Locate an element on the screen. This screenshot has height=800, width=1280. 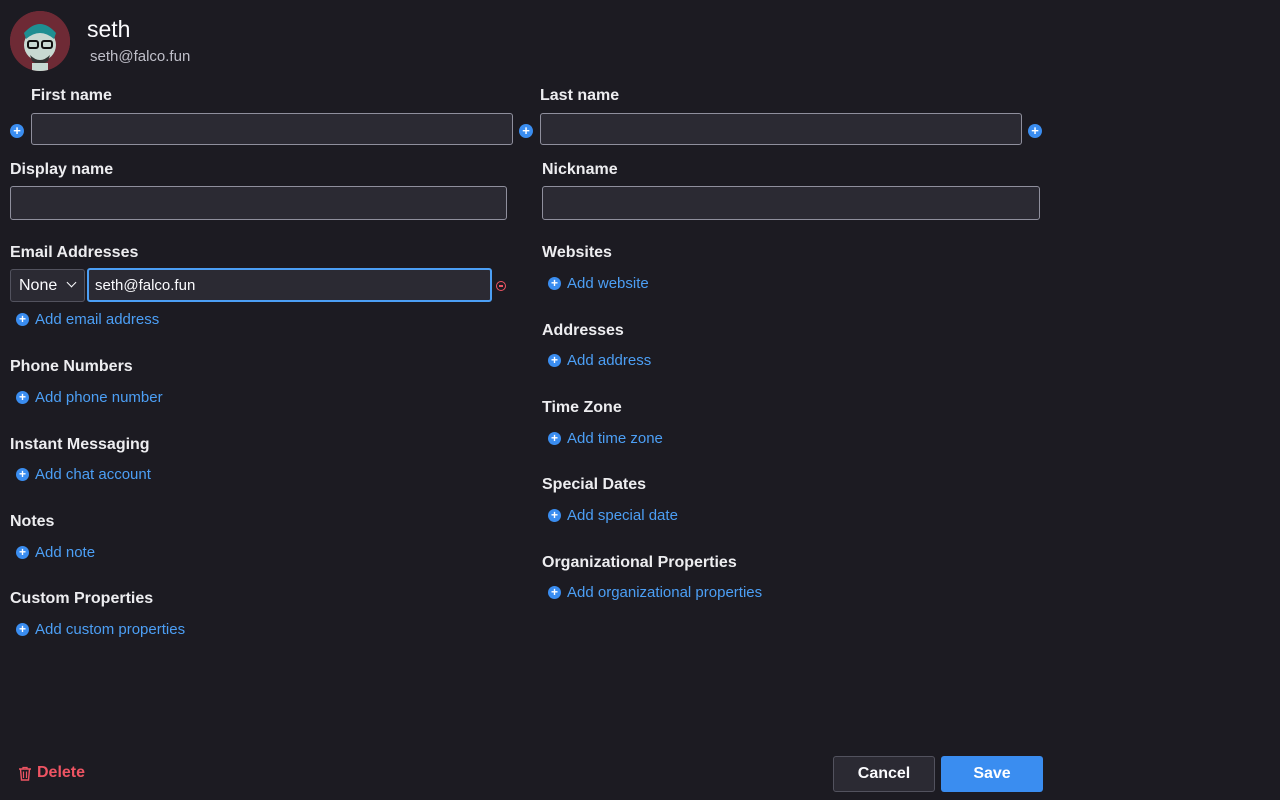
contact-email: seth@falco.fun is located at coordinates (140, 56).